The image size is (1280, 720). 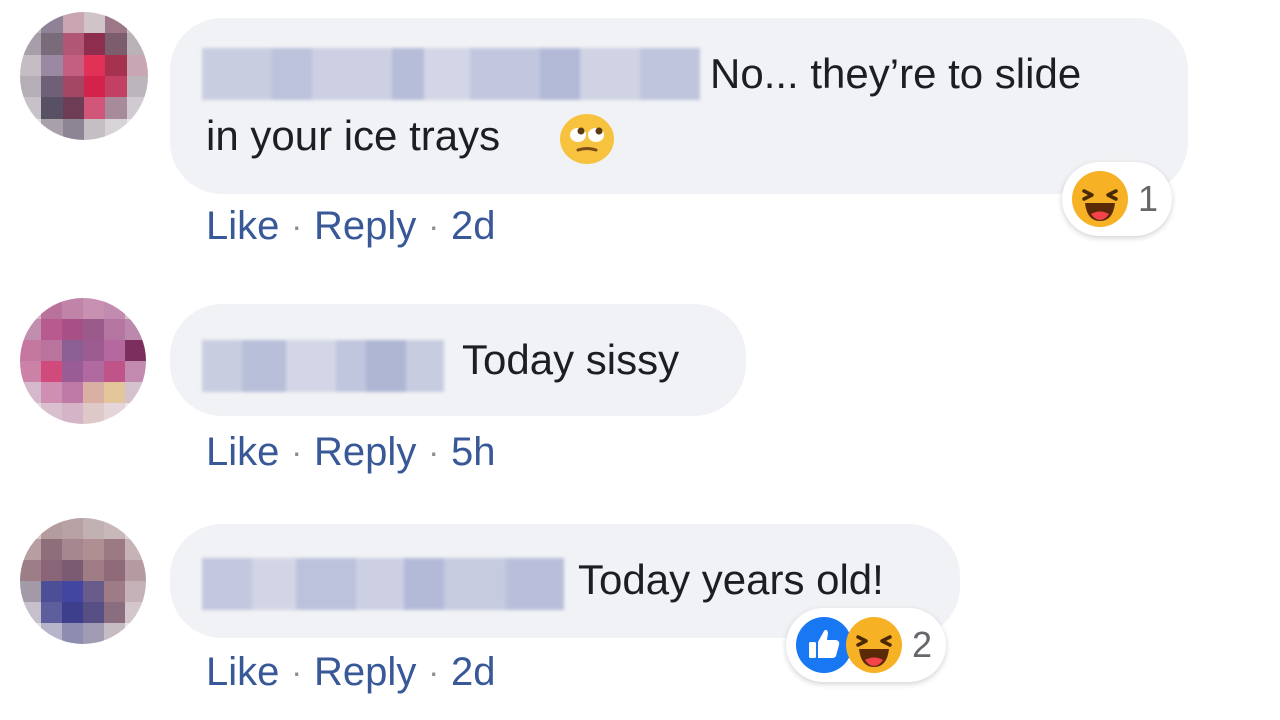 What do you see at coordinates (587, 139) in the screenshot?
I see `face-with-rolling-eyes-icon` at bounding box center [587, 139].